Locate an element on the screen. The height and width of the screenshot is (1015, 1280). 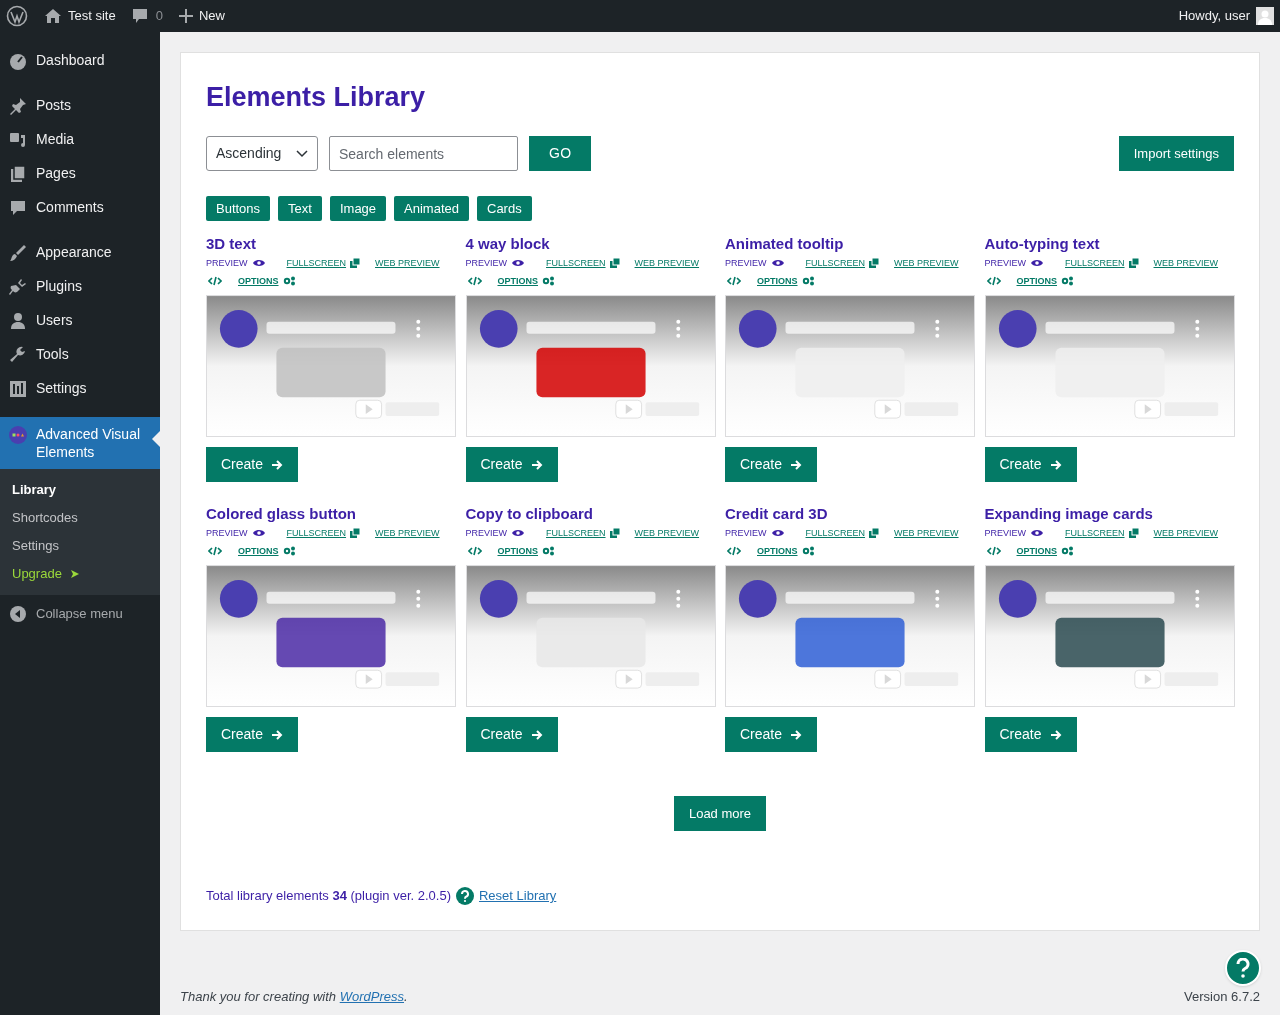
menu-item: Comments is located at coordinates (80, 208).